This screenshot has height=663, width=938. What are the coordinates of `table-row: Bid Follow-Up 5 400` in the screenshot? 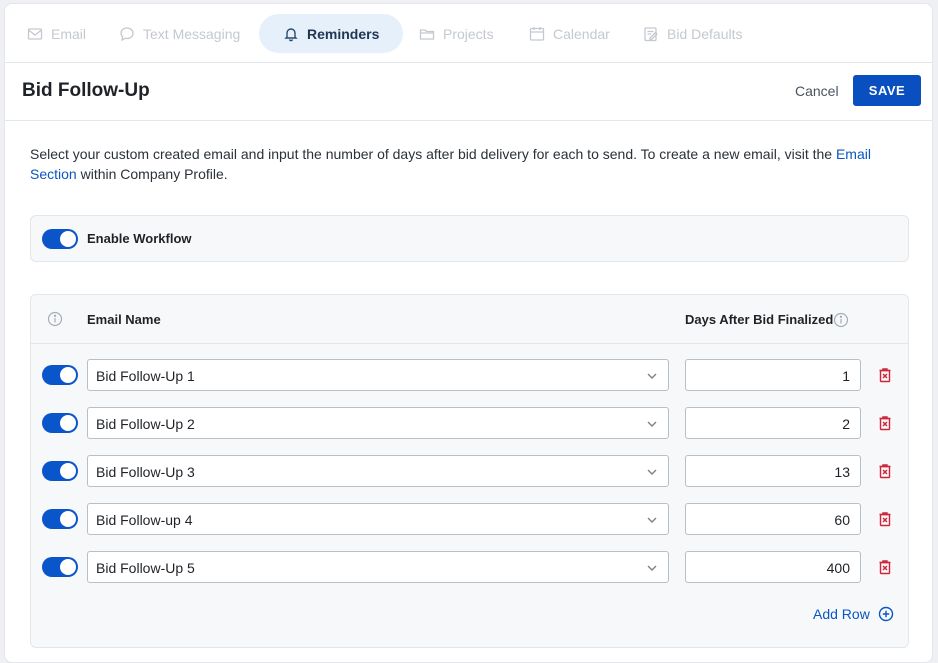 It's located at (469, 567).